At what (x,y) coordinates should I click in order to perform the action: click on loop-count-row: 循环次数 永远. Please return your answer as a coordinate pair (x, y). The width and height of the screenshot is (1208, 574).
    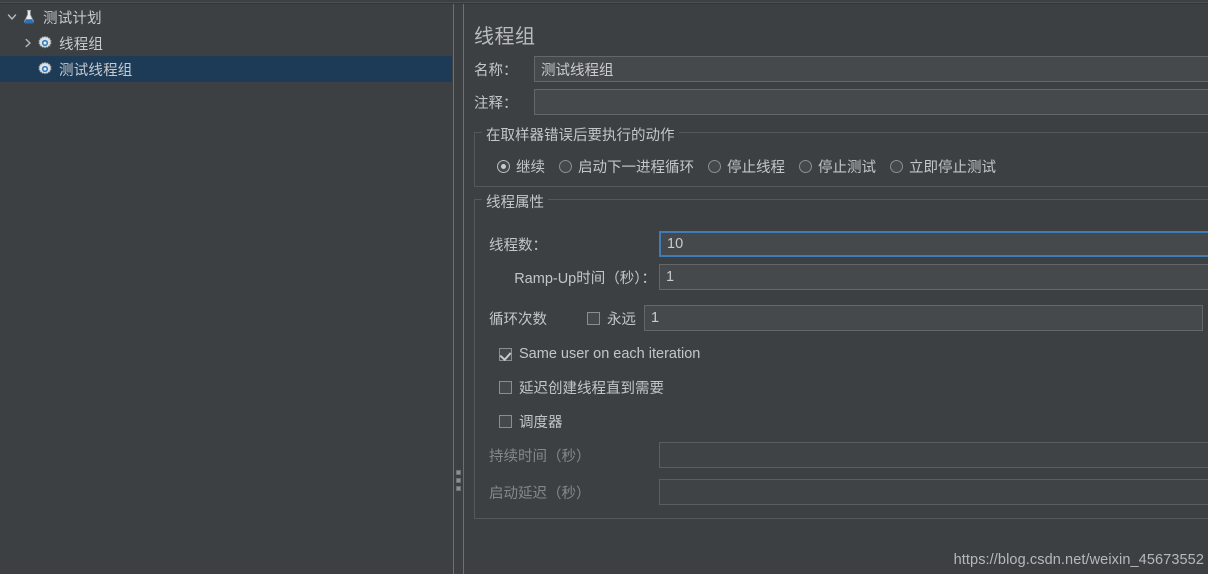
    Looking at the image, I should click on (846, 318).